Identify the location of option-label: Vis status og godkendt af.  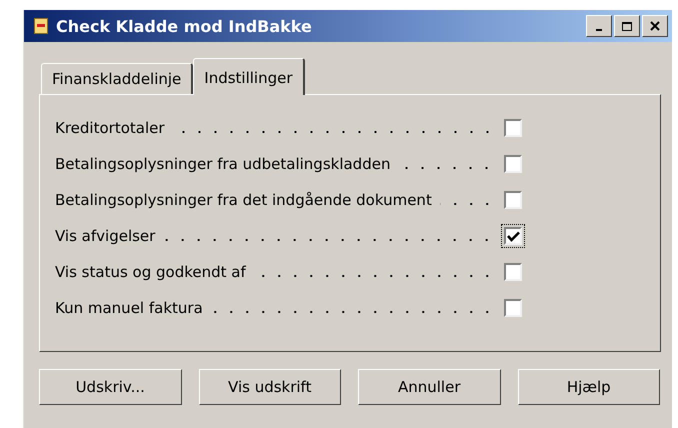
(150, 272).